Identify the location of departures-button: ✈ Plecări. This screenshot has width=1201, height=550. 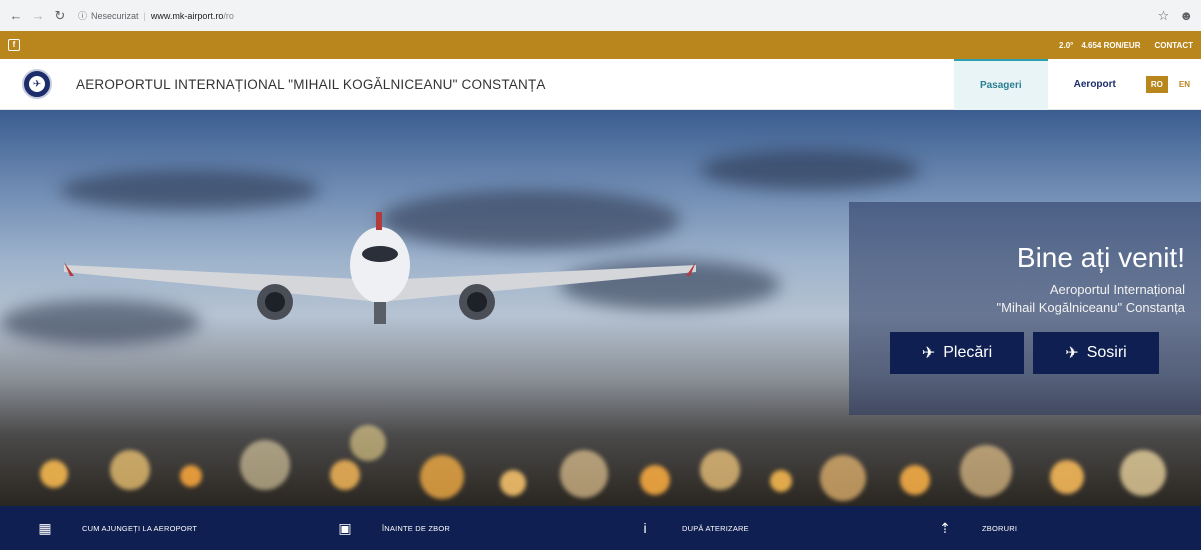
(957, 353).